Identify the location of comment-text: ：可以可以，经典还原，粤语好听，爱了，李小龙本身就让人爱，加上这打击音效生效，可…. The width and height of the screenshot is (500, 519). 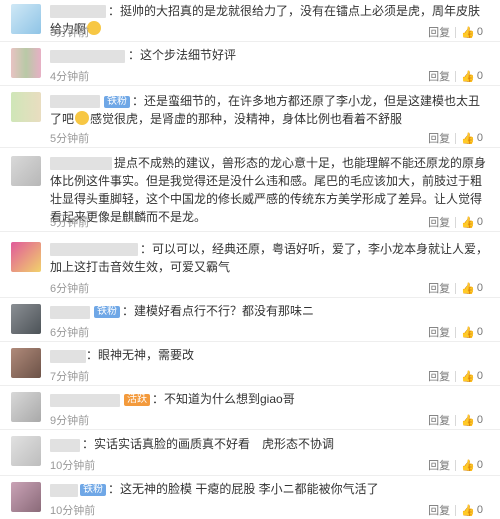
(269, 258).